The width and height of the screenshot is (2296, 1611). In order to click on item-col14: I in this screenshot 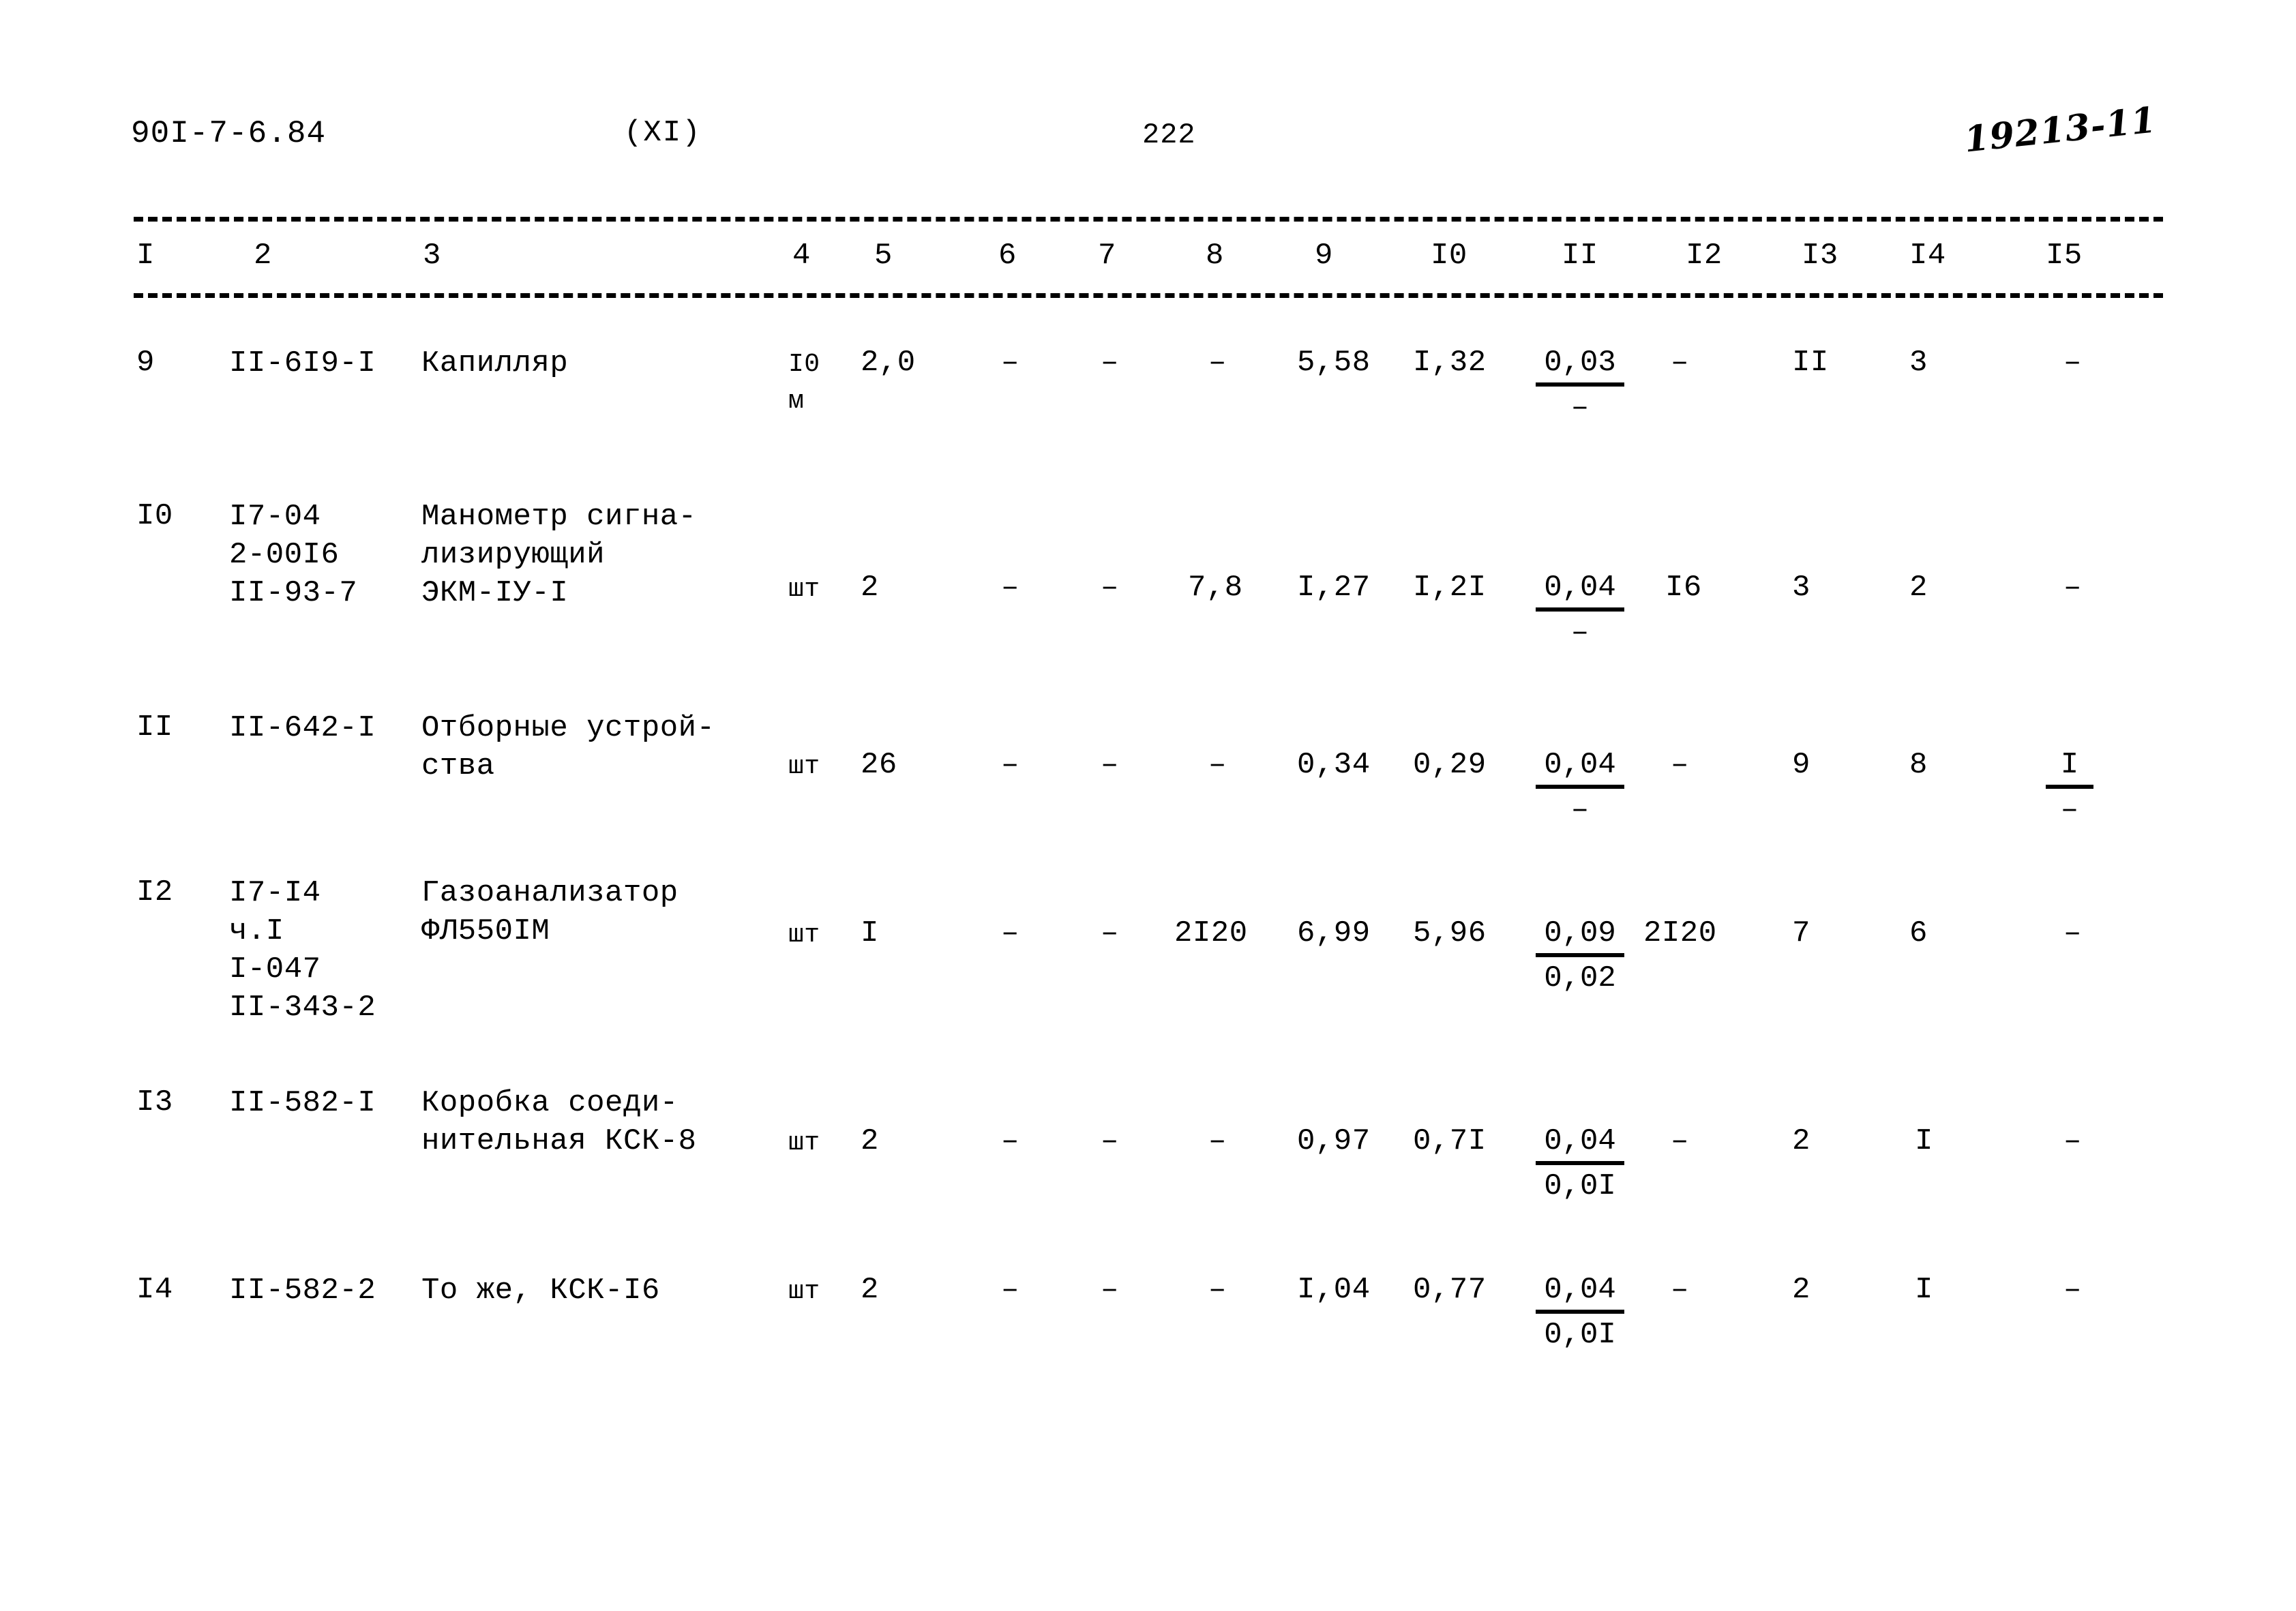, I will do `click(1924, 1290)`.